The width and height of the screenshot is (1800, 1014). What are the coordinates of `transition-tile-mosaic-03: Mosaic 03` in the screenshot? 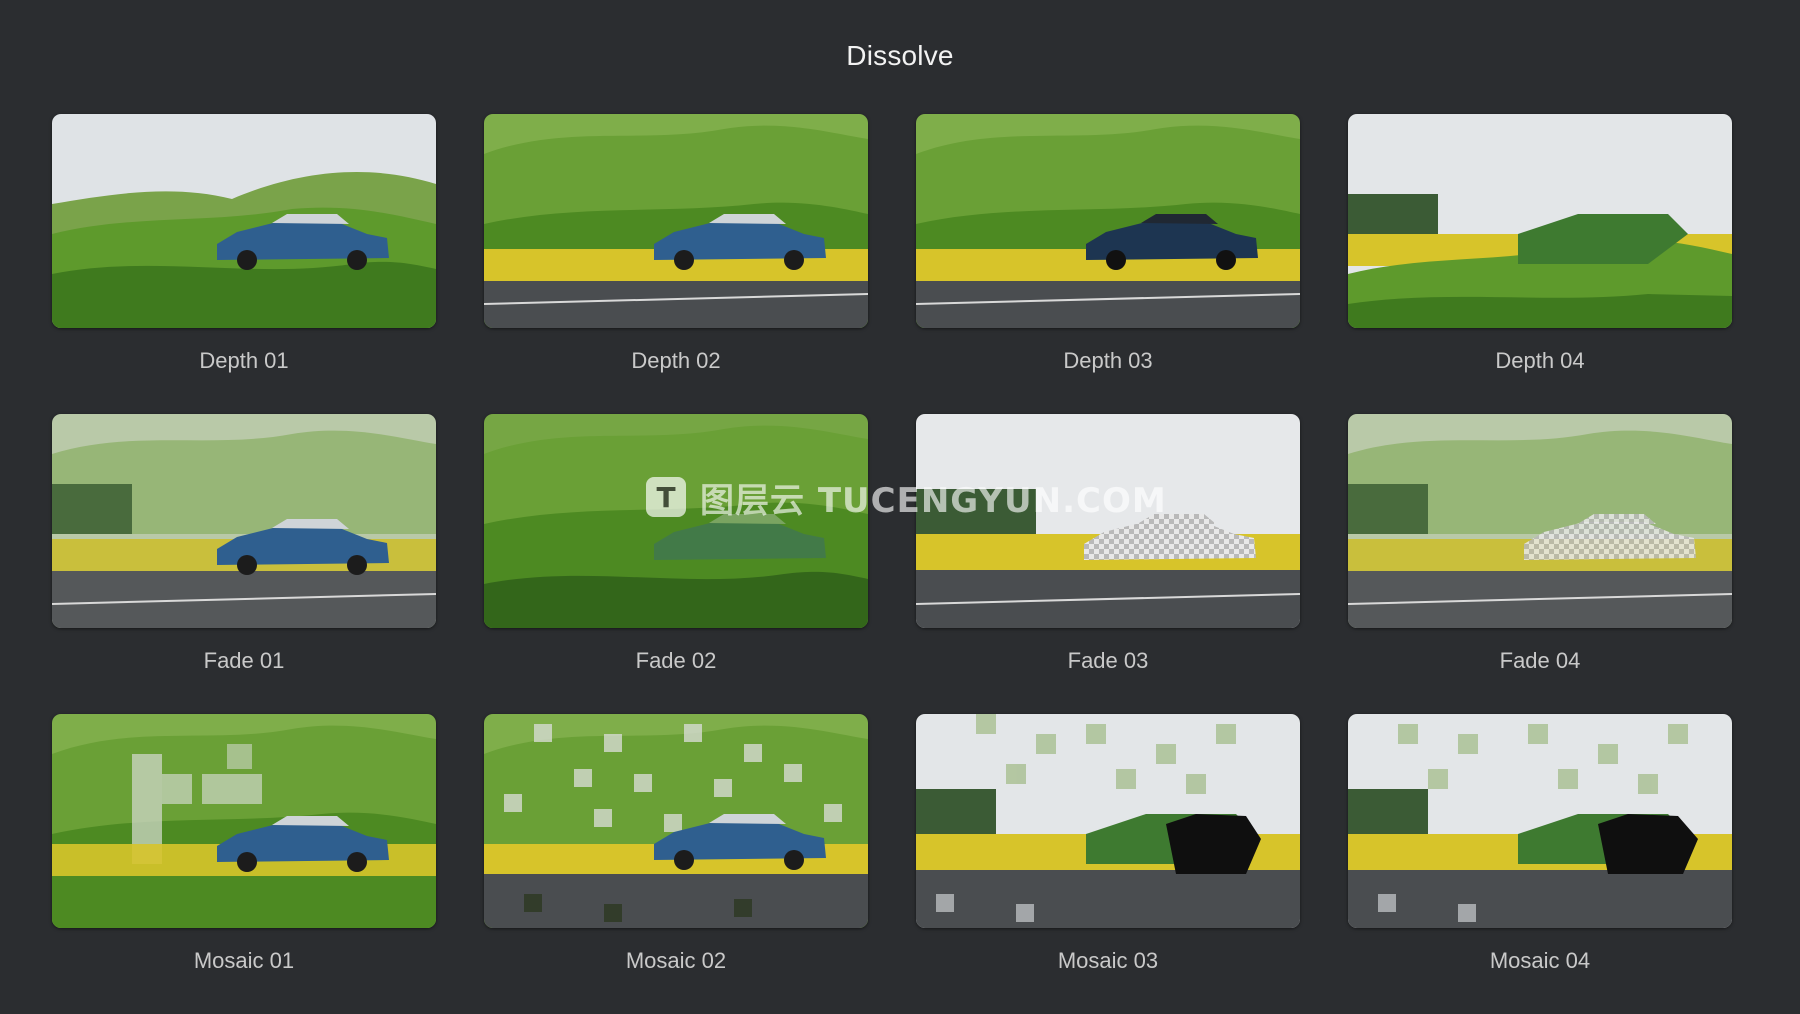 It's located at (1108, 864).